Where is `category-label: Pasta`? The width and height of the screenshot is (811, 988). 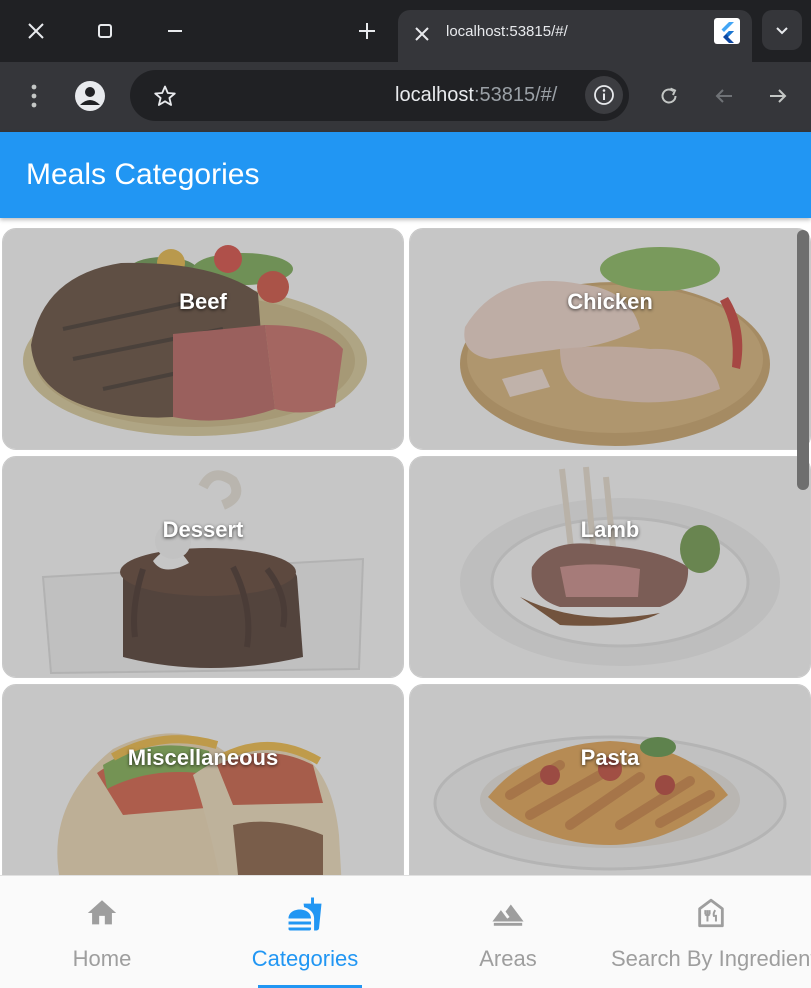
category-label: Pasta is located at coordinates (610, 757).